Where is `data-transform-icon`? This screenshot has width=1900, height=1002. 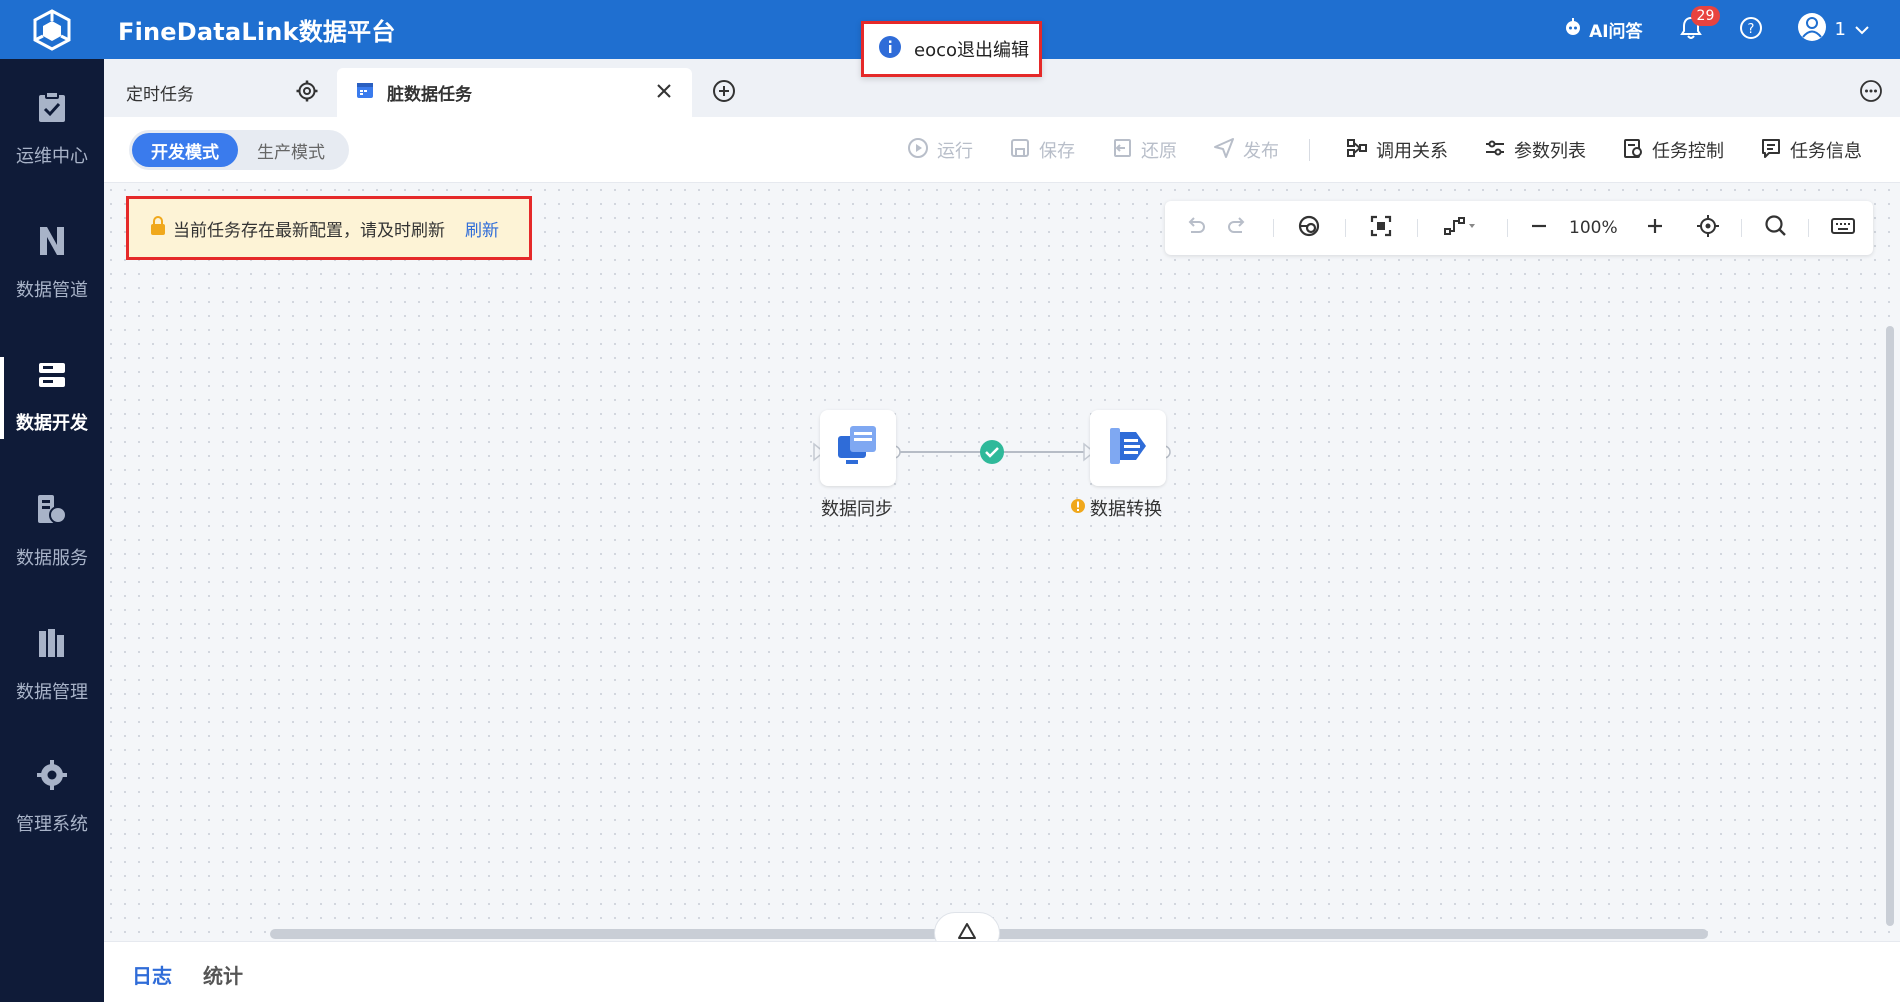 data-transform-icon is located at coordinates (1128, 448).